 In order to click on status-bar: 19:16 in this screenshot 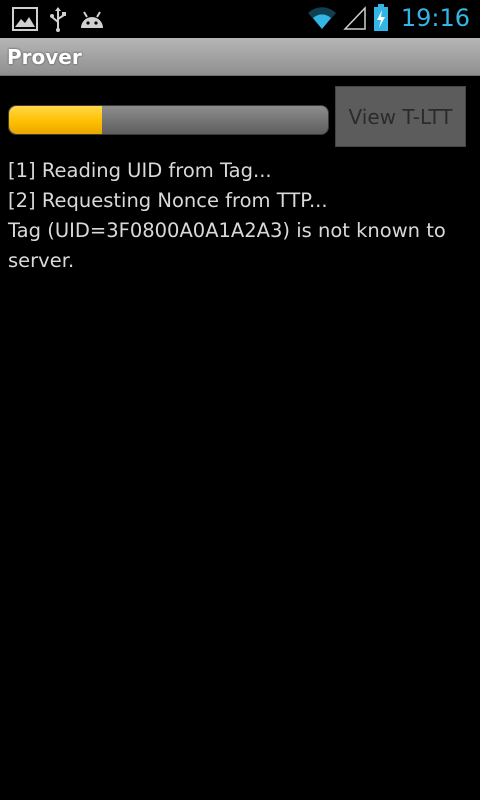, I will do `click(240, 19)`.